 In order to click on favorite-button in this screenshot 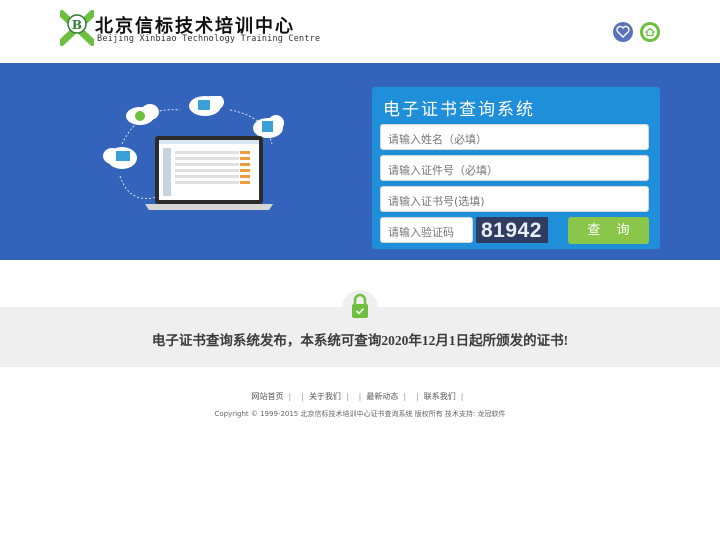, I will do `click(623, 32)`.